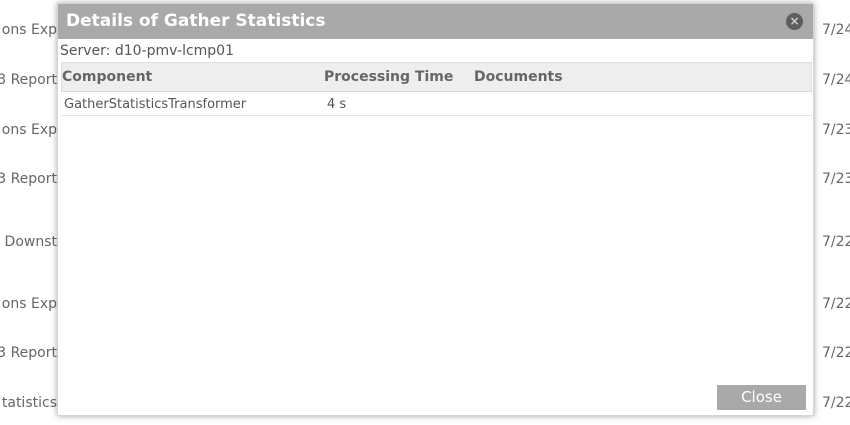 Image resolution: width=850 pixels, height=425 pixels. What do you see at coordinates (834, 212) in the screenshot?
I see `background-list-dates: 7/24 7/24 7/23 7/23 7/22 7/22 7/22 7/22` at bounding box center [834, 212].